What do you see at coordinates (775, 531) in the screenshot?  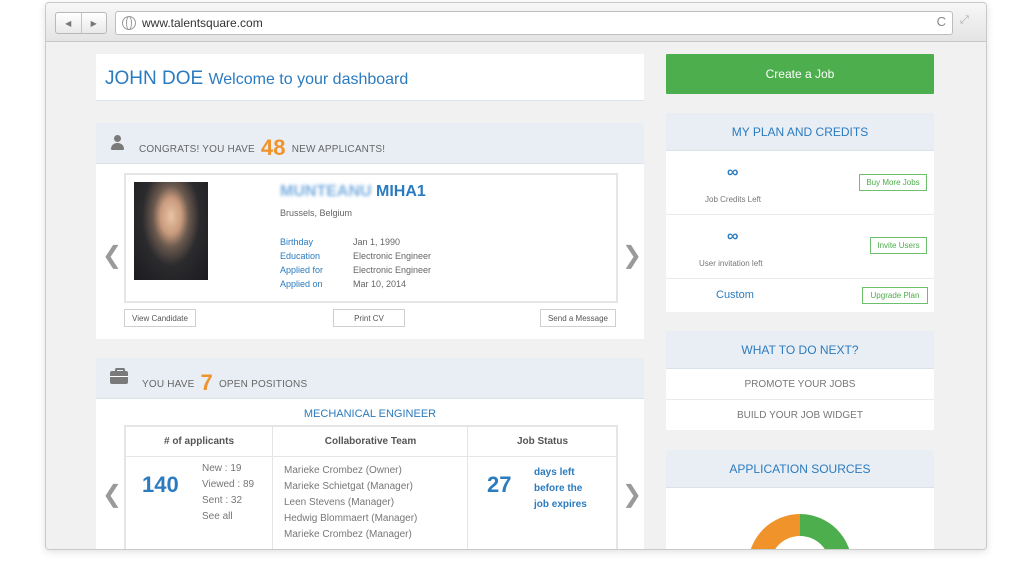 I see `donut-segment-orange` at bounding box center [775, 531].